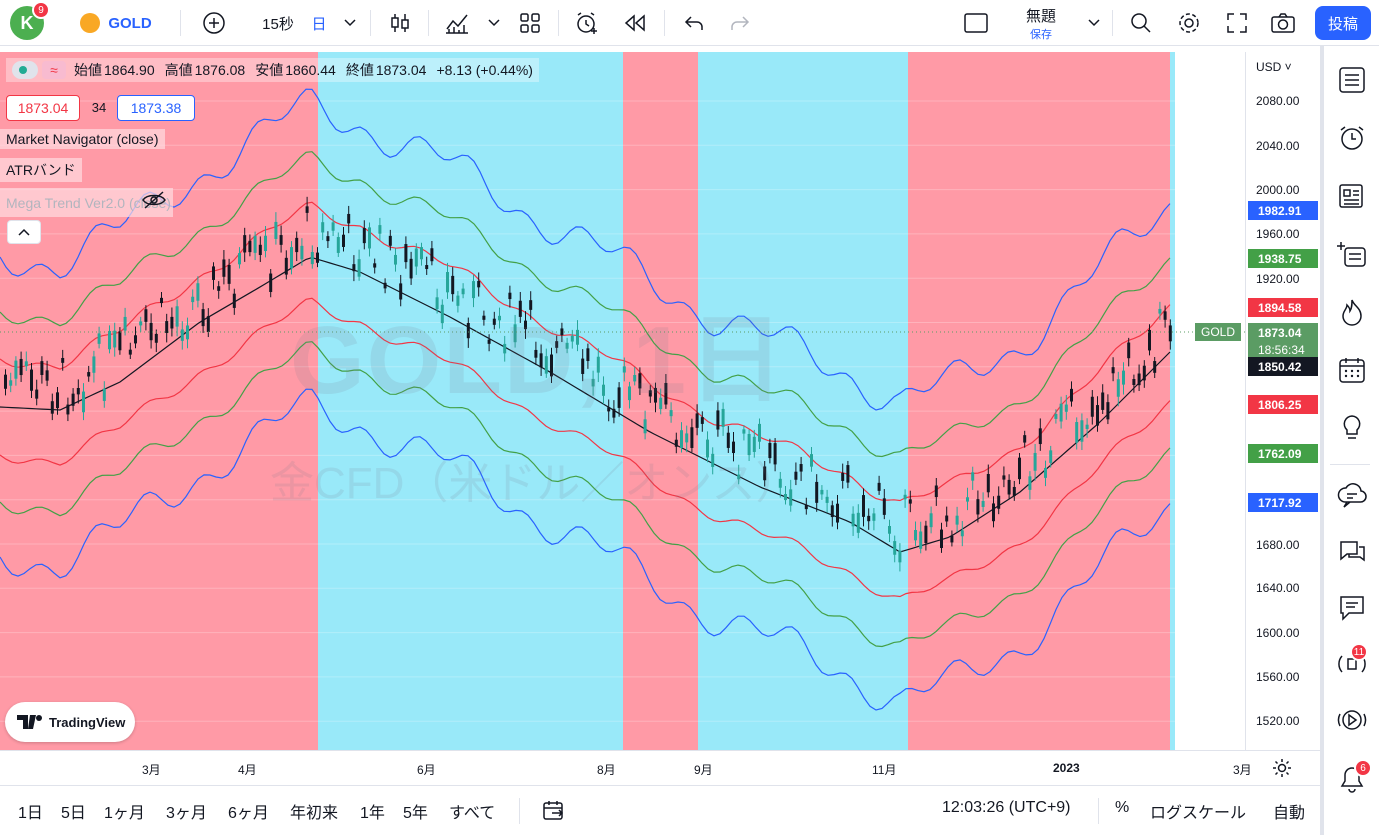 The image size is (1379, 835). What do you see at coordinates (310, 70) in the screenshot?
I see `low-value: 1860.44` at bounding box center [310, 70].